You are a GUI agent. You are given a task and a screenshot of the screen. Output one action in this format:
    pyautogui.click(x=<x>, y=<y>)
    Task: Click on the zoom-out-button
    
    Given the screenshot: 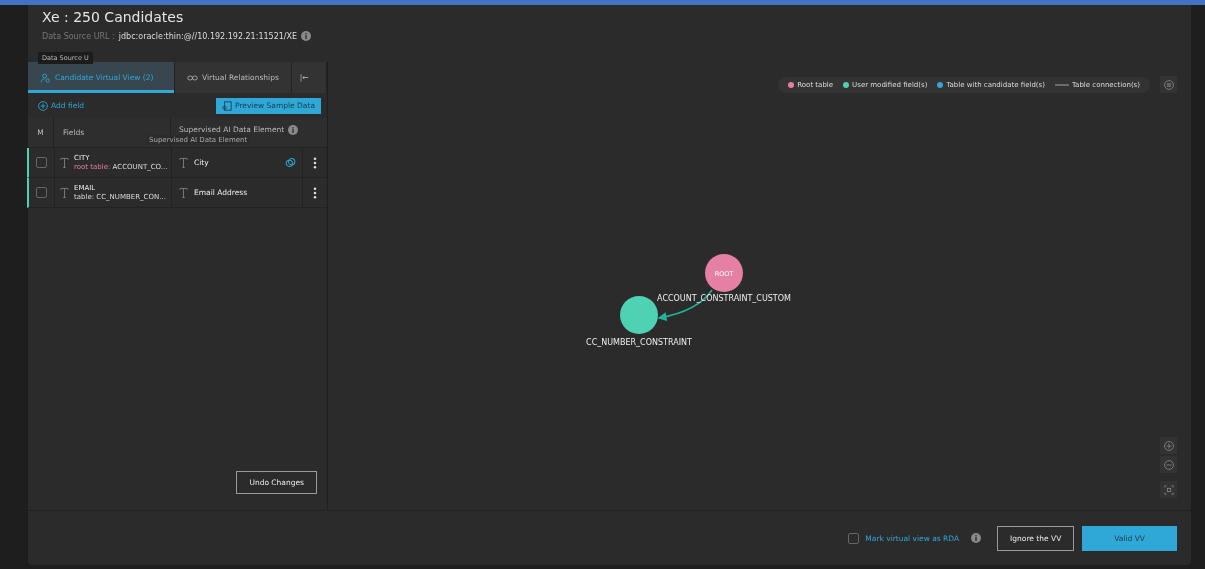 What is the action you would take?
    pyautogui.click(x=1168, y=464)
    